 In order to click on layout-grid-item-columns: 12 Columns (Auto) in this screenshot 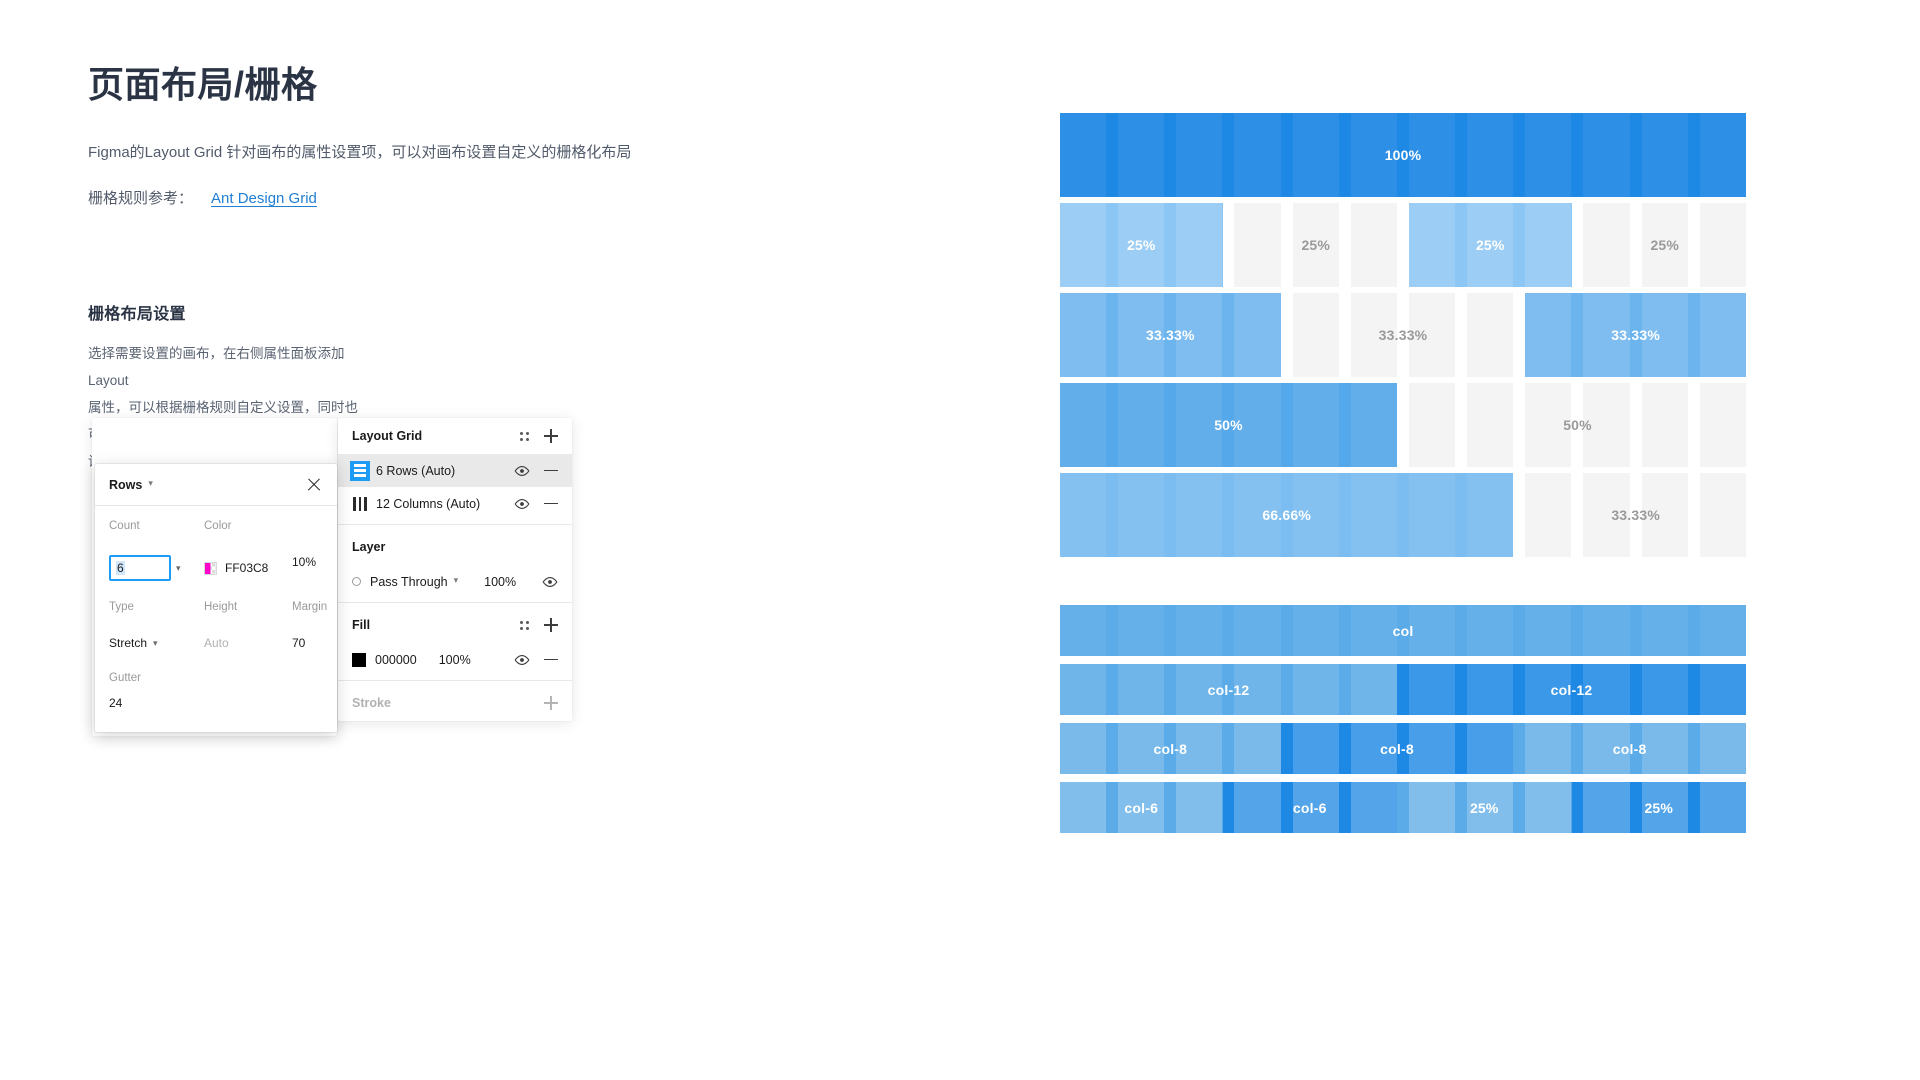, I will do `click(455, 503)`.